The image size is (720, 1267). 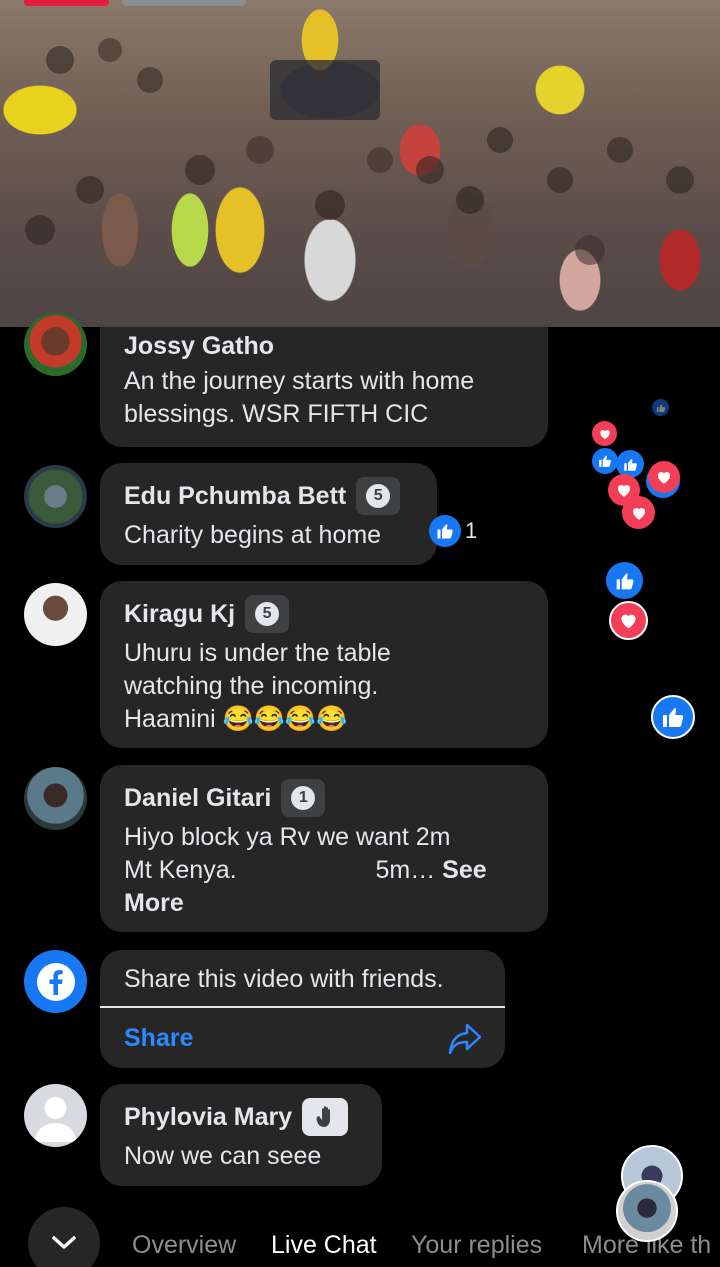 I want to click on comment-bubble: Phylovia Mary Now we can seee, so click(x=241, y=1135).